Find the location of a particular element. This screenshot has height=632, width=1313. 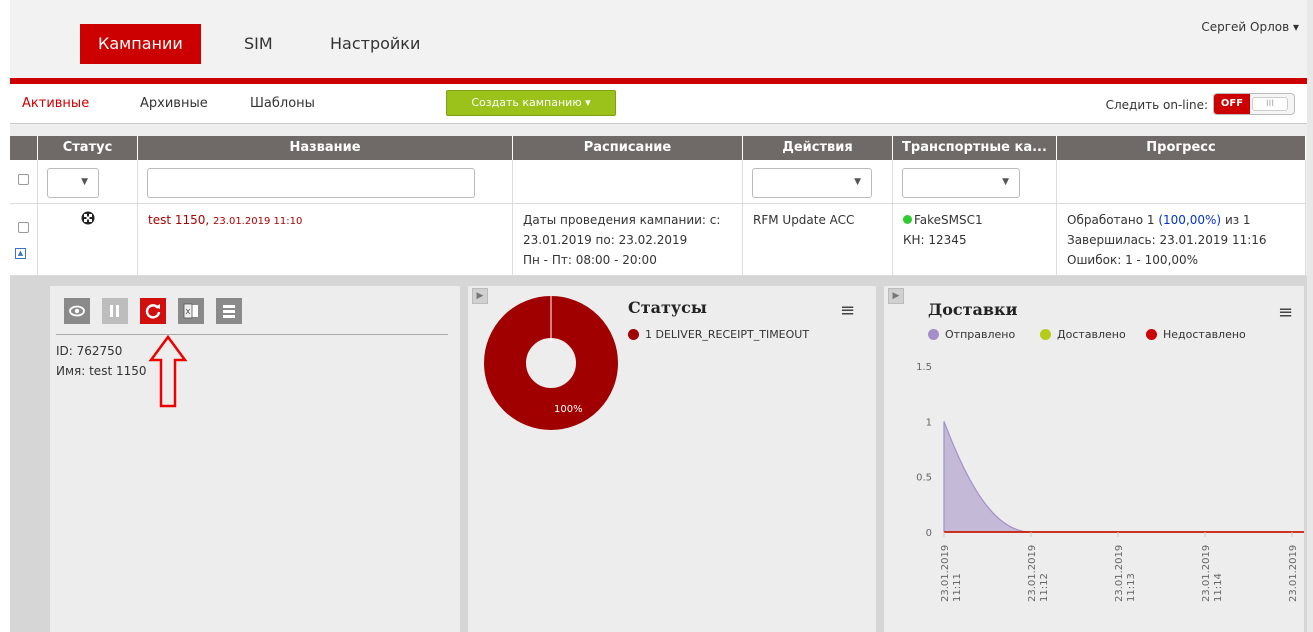

y-tick-label: 1.5 is located at coordinates (924, 367).